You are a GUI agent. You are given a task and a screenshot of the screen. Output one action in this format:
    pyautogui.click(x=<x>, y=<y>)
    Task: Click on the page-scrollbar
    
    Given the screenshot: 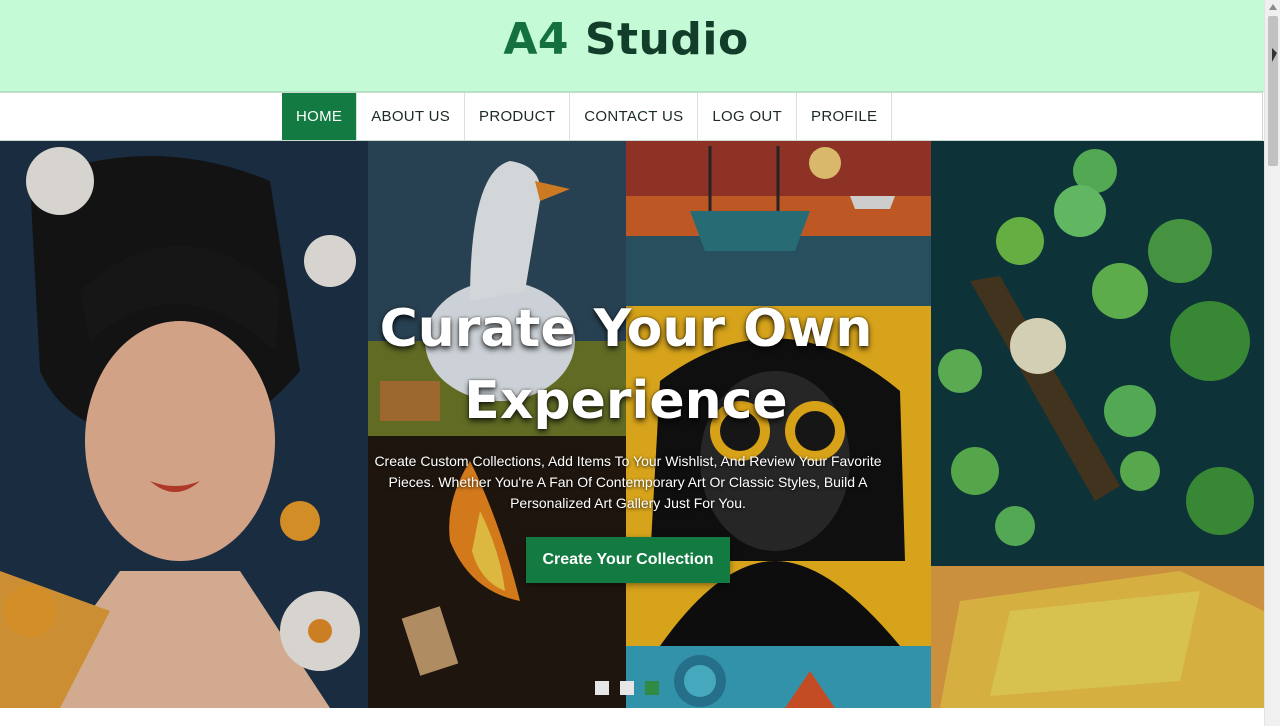 What is the action you would take?
    pyautogui.click(x=1272, y=363)
    